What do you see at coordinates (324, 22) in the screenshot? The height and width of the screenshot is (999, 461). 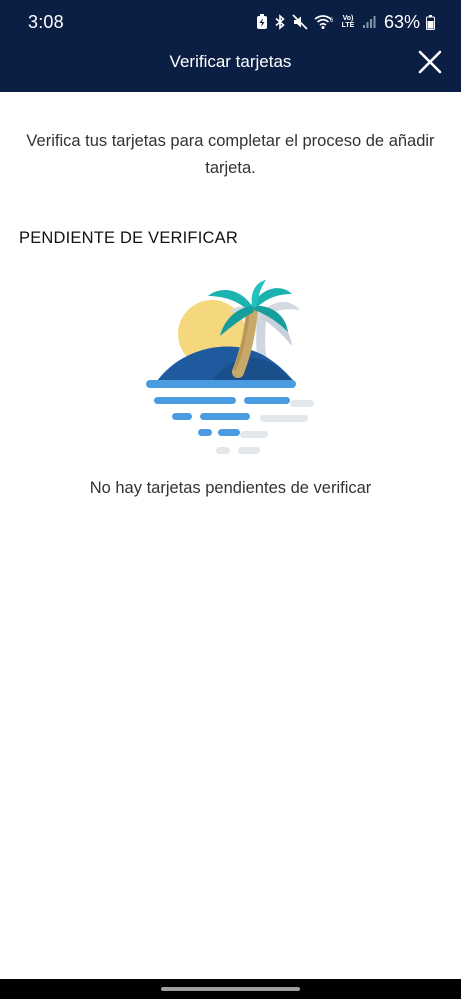 I see `wifi-icon: 6` at bounding box center [324, 22].